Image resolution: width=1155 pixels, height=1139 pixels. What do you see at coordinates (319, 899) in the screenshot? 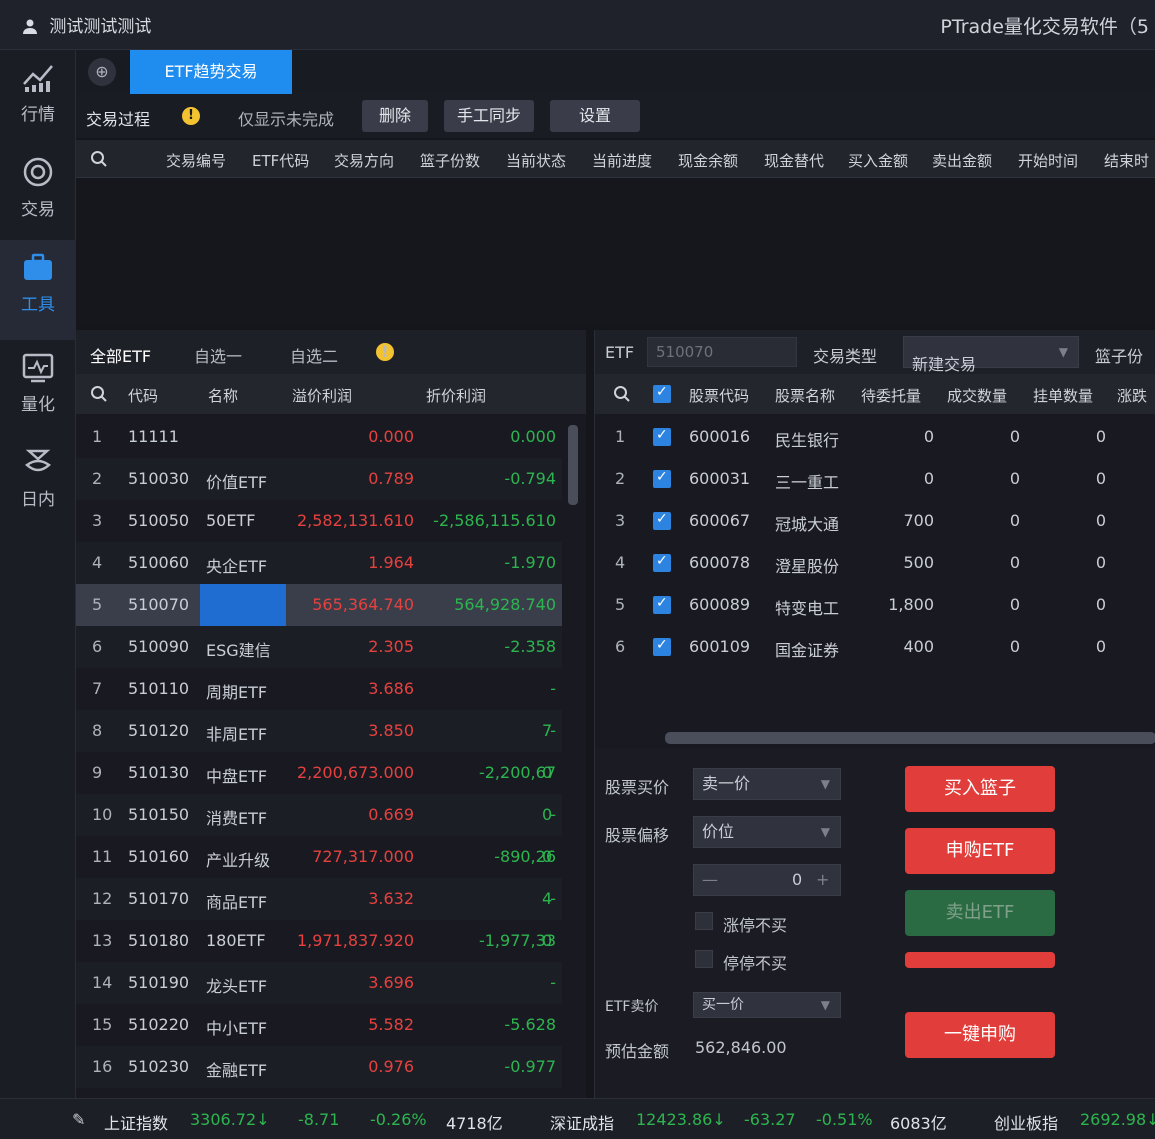
I see `table-row: 12 510170 商品ETF 3.632-4` at bounding box center [319, 899].